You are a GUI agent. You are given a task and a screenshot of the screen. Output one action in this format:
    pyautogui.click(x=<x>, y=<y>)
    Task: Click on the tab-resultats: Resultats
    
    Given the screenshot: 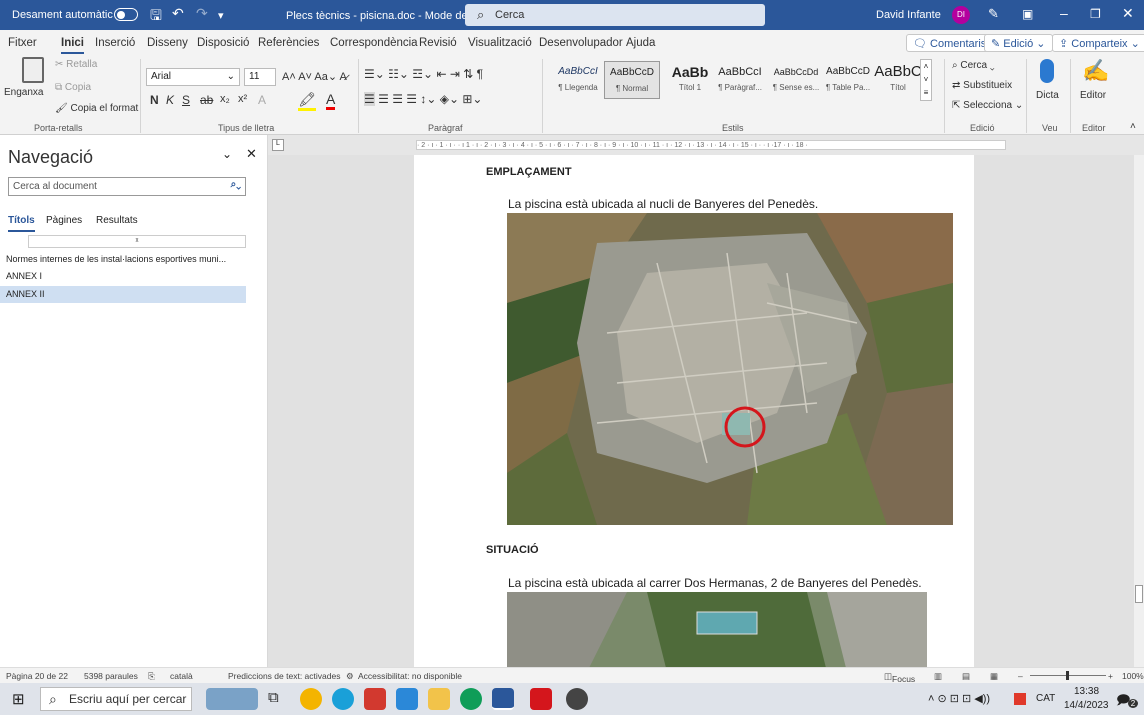 What is the action you would take?
    pyautogui.click(x=117, y=220)
    